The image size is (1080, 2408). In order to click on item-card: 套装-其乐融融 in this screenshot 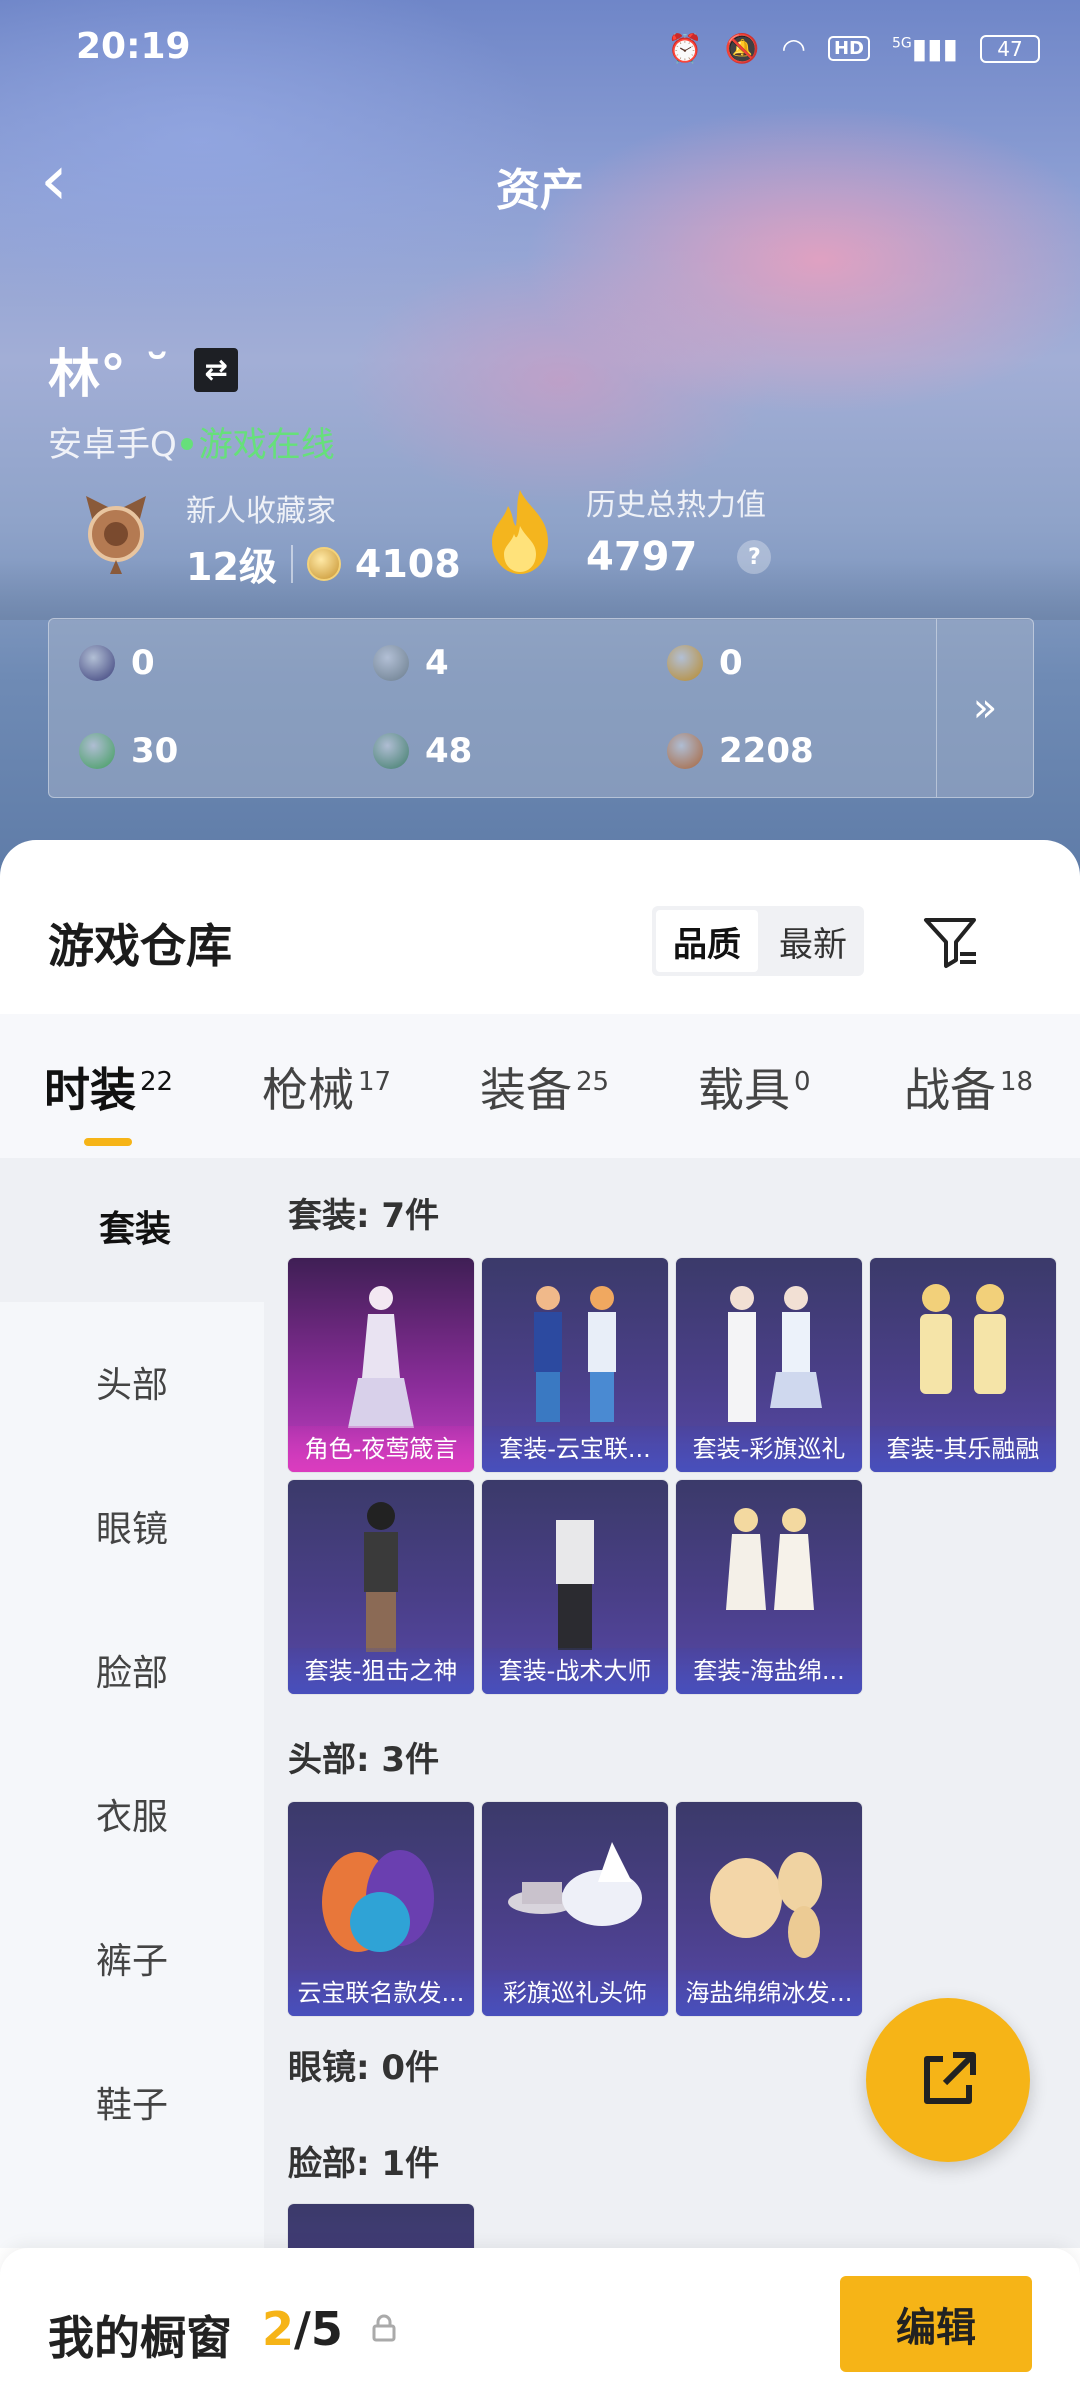, I will do `click(963, 1365)`.